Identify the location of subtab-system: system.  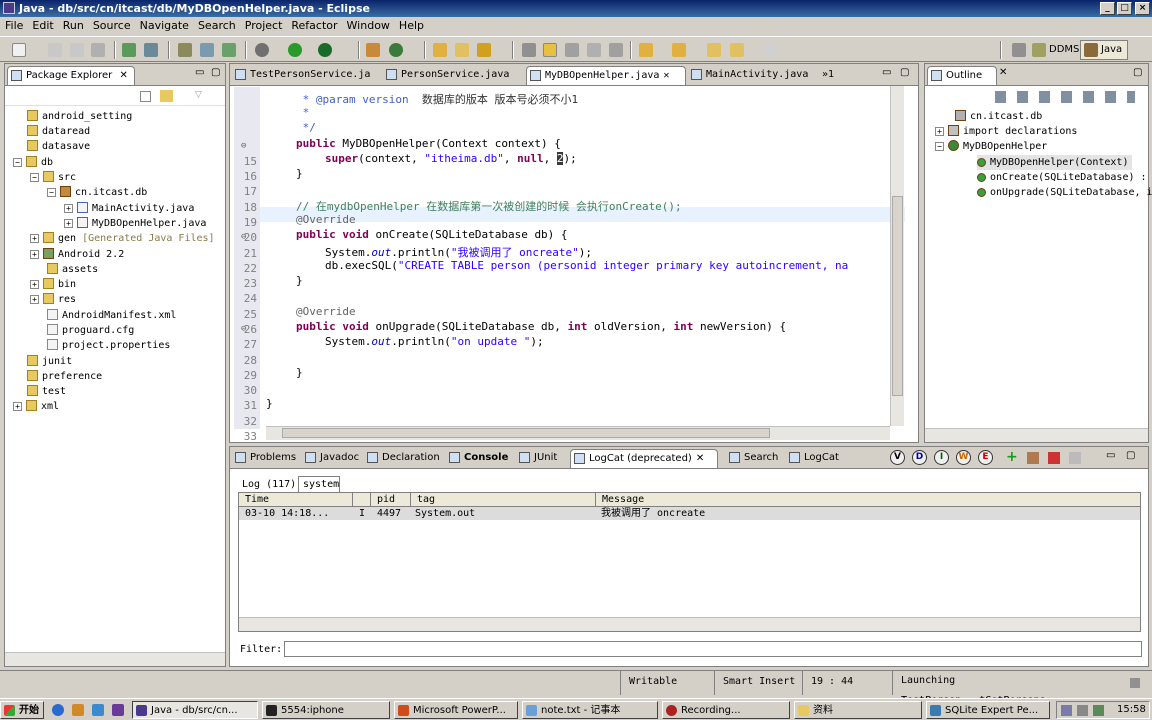
(319, 484).